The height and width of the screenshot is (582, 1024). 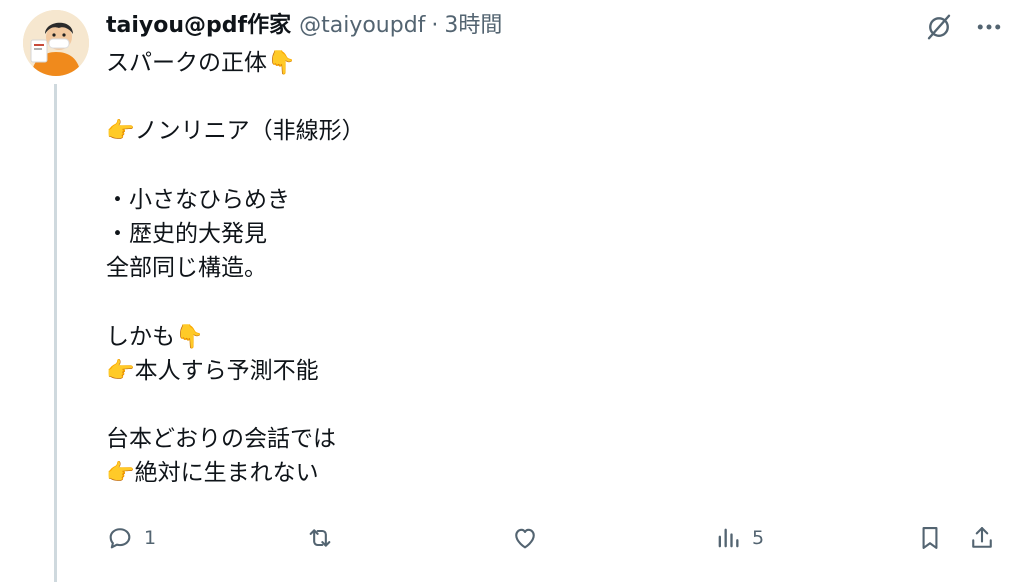 I want to click on bookmark-button, so click(x=930, y=538).